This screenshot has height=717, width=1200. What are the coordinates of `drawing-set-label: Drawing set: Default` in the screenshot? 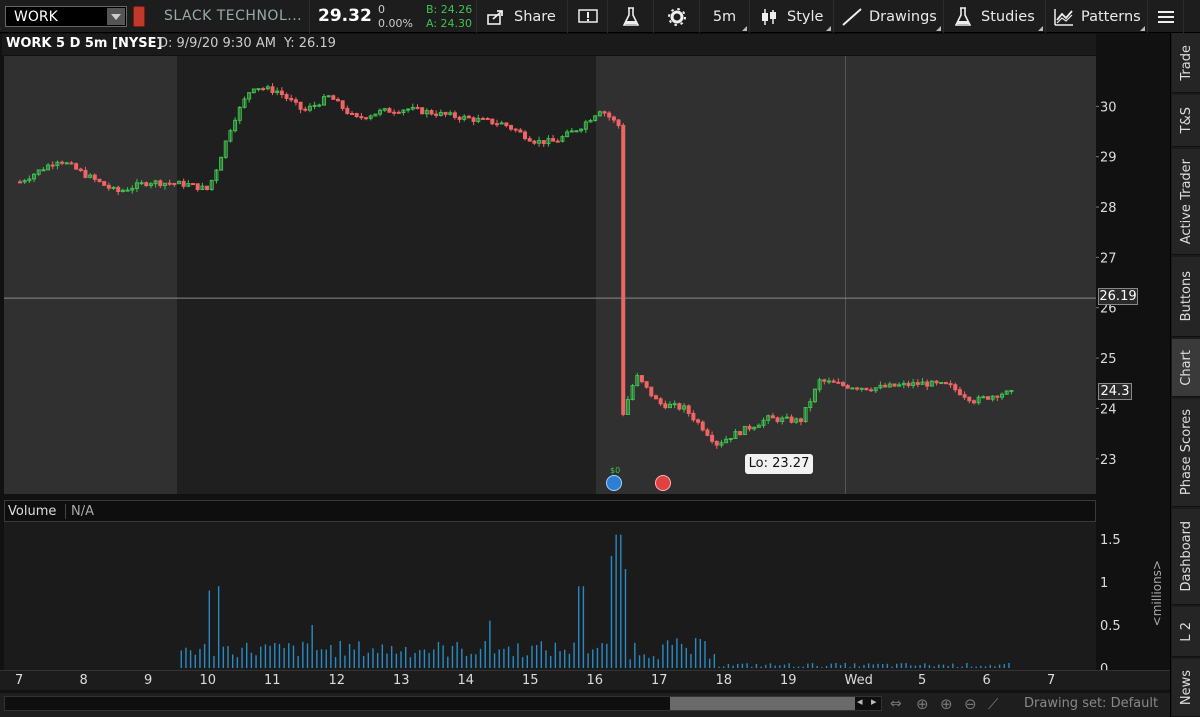 It's located at (1091, 703).